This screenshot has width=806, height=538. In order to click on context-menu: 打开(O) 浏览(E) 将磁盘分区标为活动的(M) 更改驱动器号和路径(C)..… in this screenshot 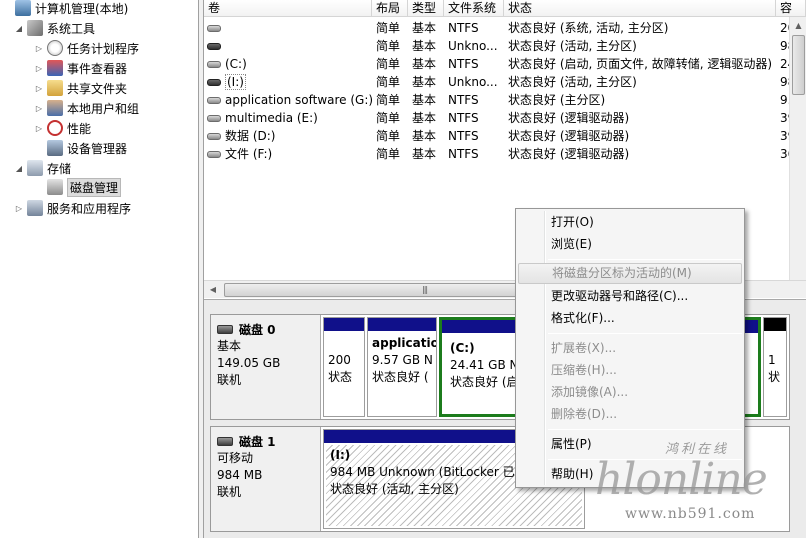, I will do `click(630, 348)`.